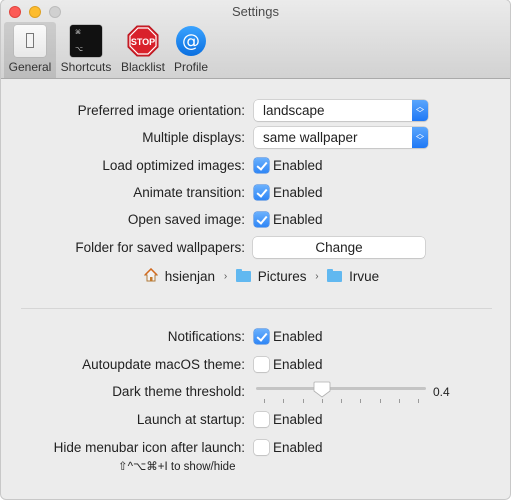  I want to click on at-sign-icon: @, so click(191, 41).